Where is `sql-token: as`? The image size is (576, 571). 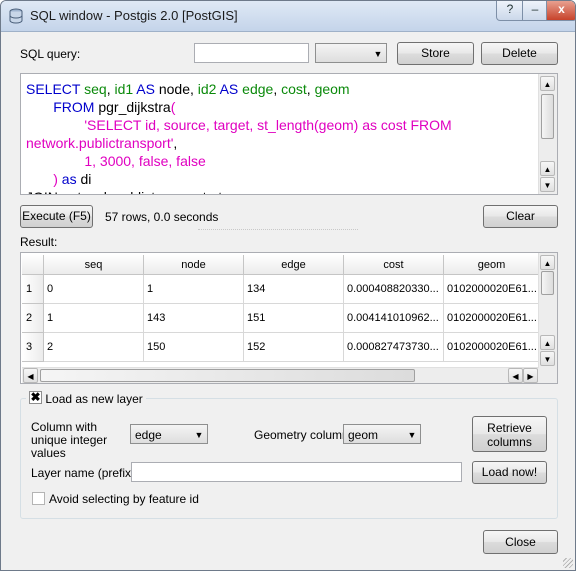
sql-token: as is located at coordinates (71, 179).